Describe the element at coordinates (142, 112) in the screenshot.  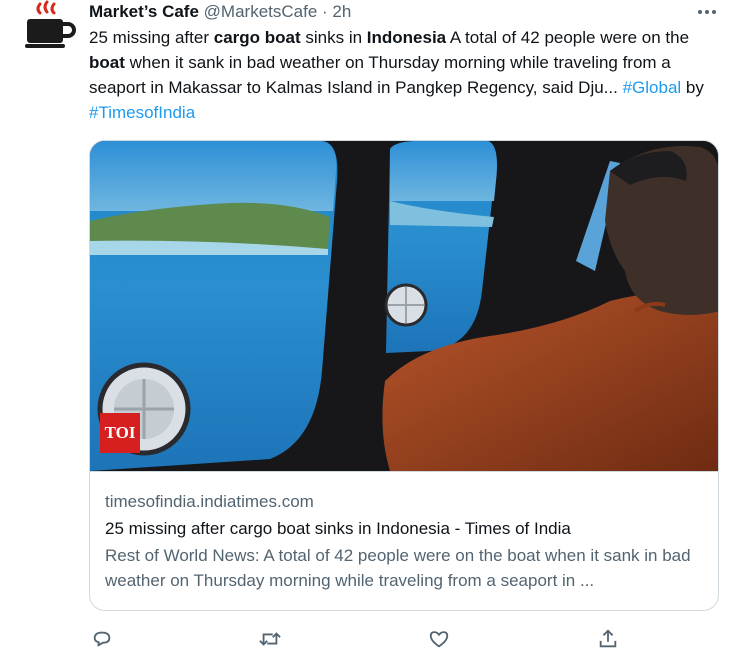
I see `hashtag-timesofindia: #TimesofIndia` at that location.